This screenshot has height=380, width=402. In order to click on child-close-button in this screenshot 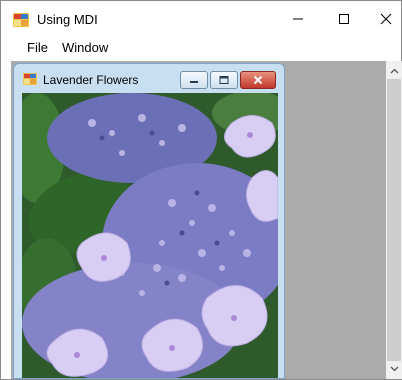, I will do `click(258, 80)`.